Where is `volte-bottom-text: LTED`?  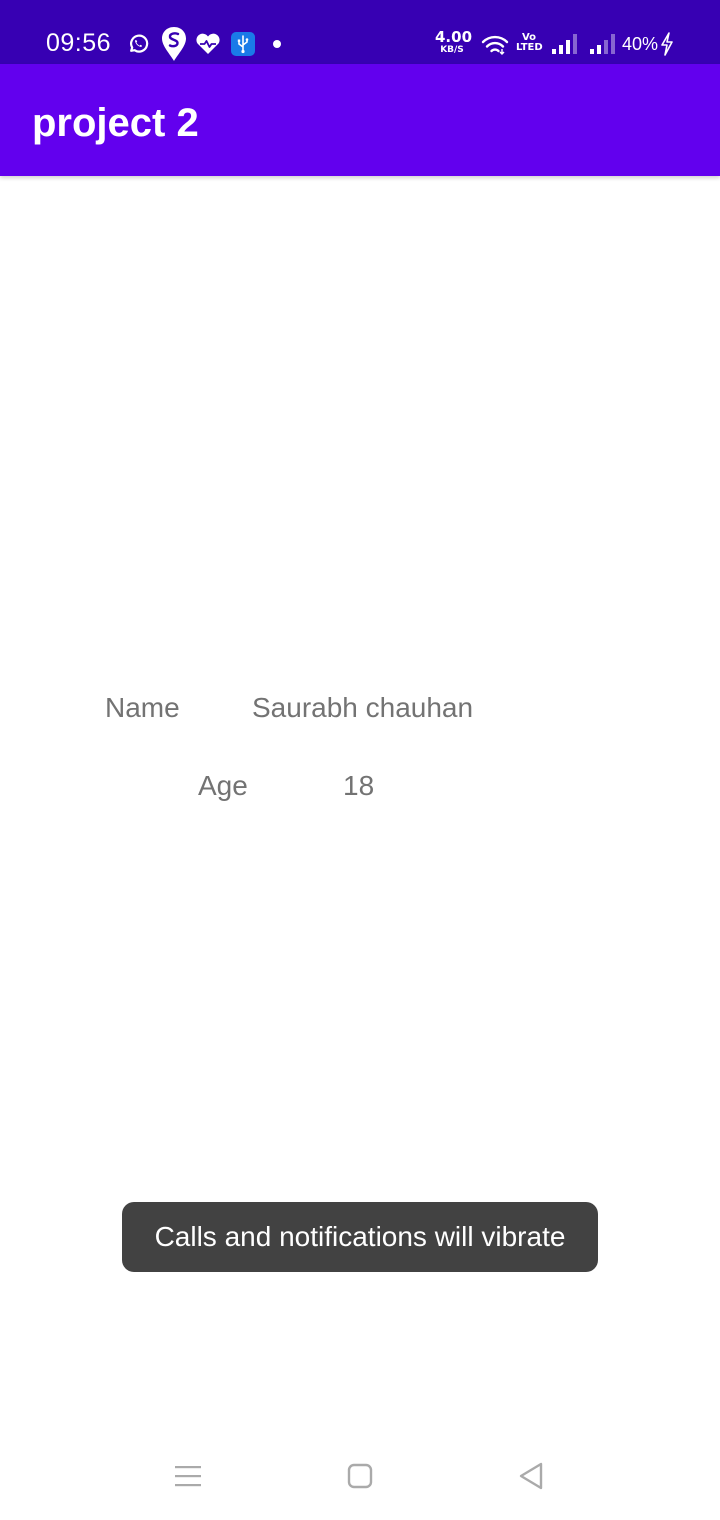 volte-bottom-text: LTED is located at coordinates (529, 47).